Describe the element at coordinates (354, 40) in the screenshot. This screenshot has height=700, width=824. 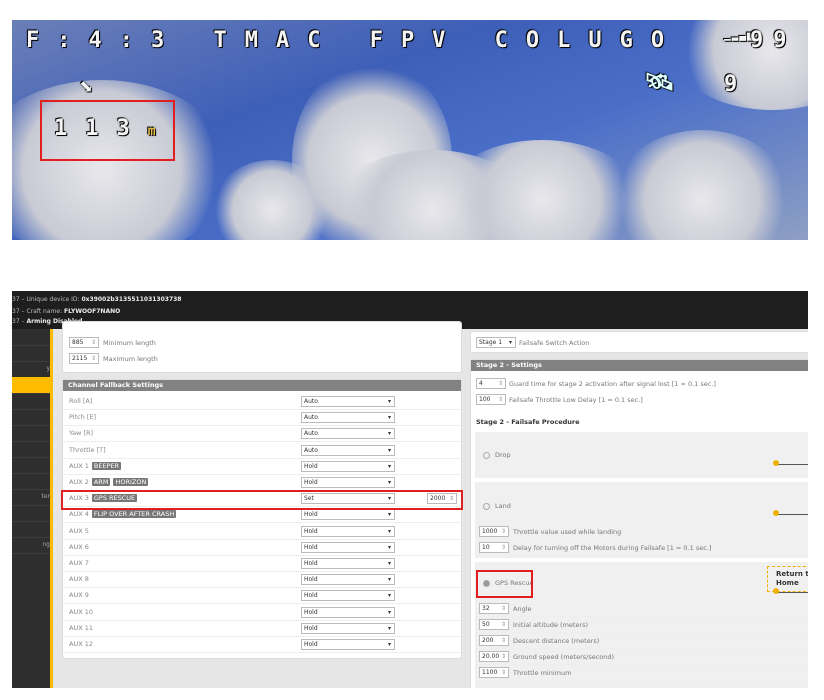
I see `osd-craft-title: F:4:3 TMAC FPV COLUGO` at that location.